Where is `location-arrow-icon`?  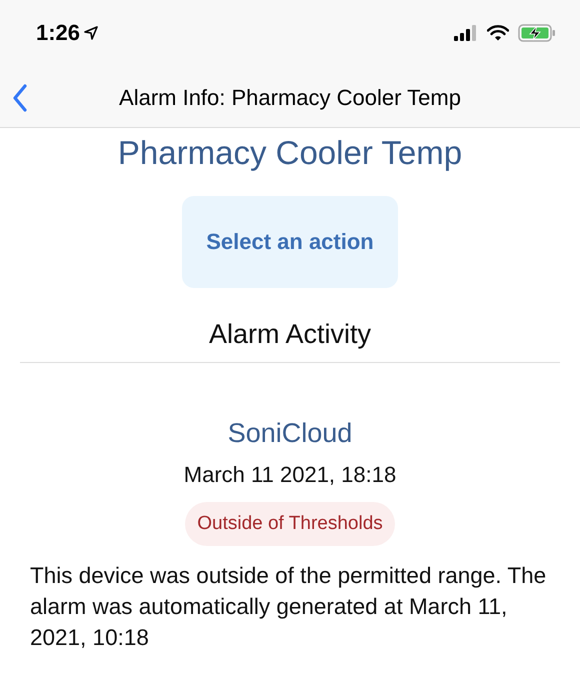
location-arrow-icon is located at coordinates (91, 33).